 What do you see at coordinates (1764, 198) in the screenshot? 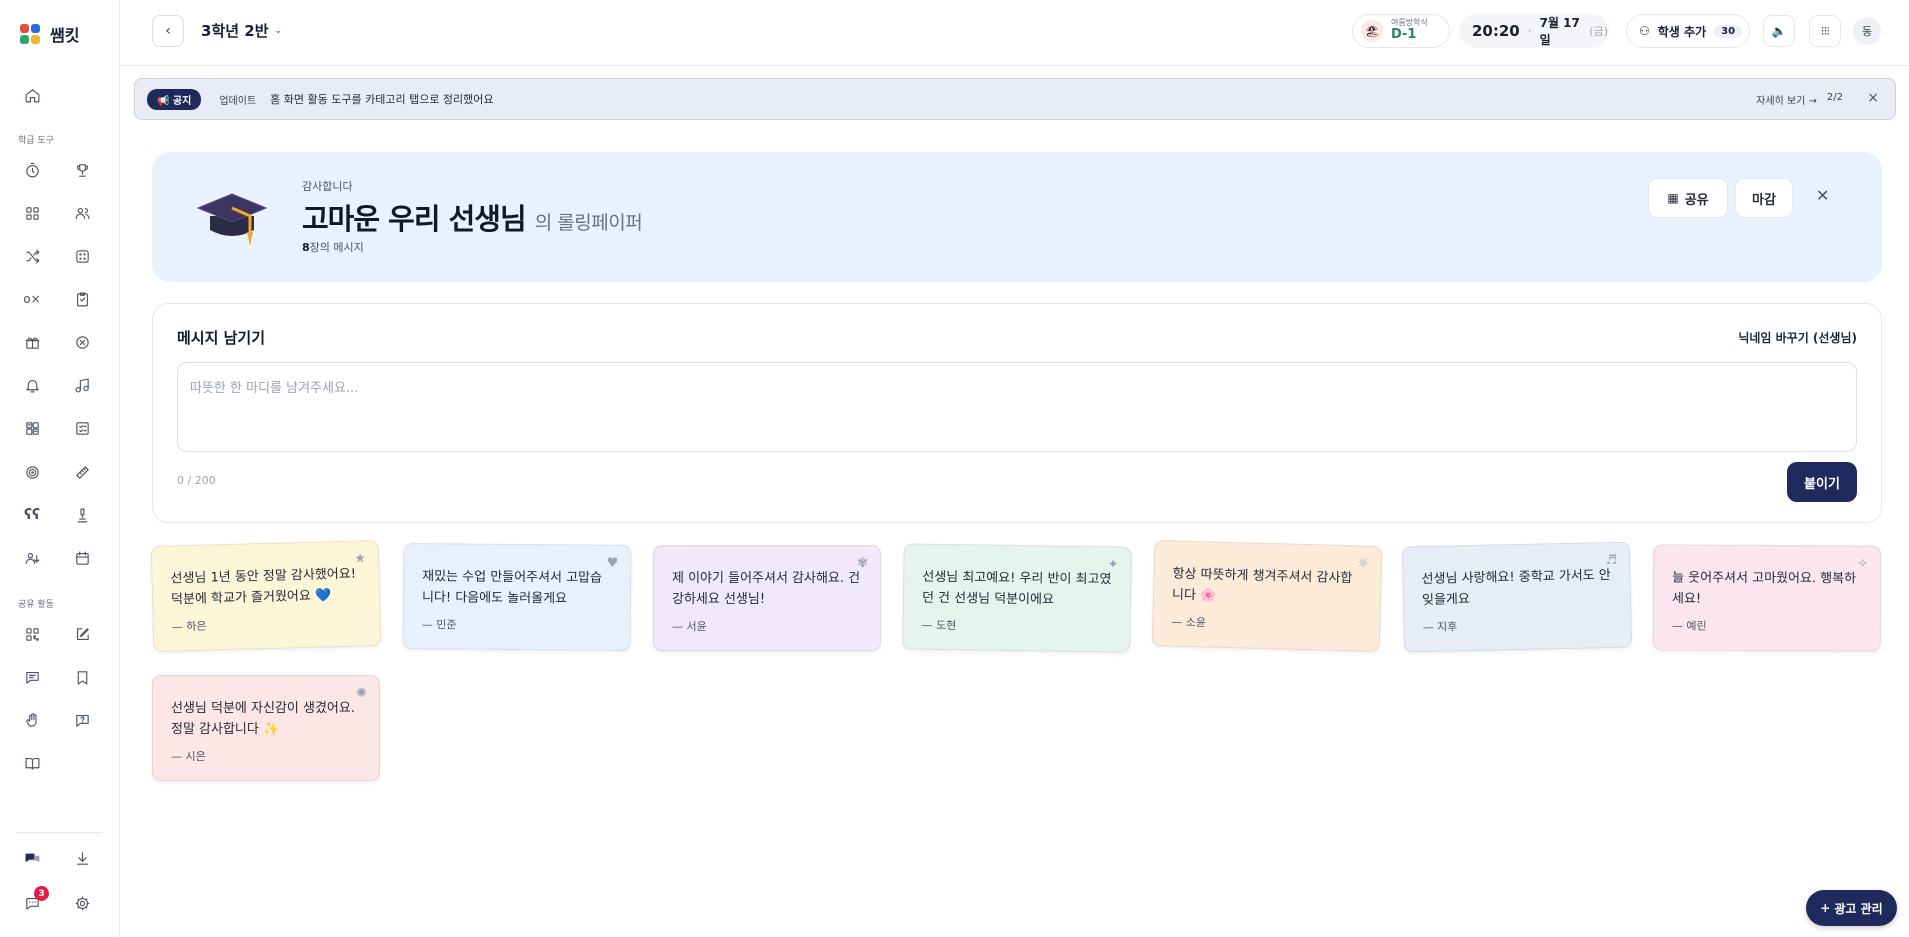
I see `close-paper-button: 마감` at bounding box center [1764, 198].